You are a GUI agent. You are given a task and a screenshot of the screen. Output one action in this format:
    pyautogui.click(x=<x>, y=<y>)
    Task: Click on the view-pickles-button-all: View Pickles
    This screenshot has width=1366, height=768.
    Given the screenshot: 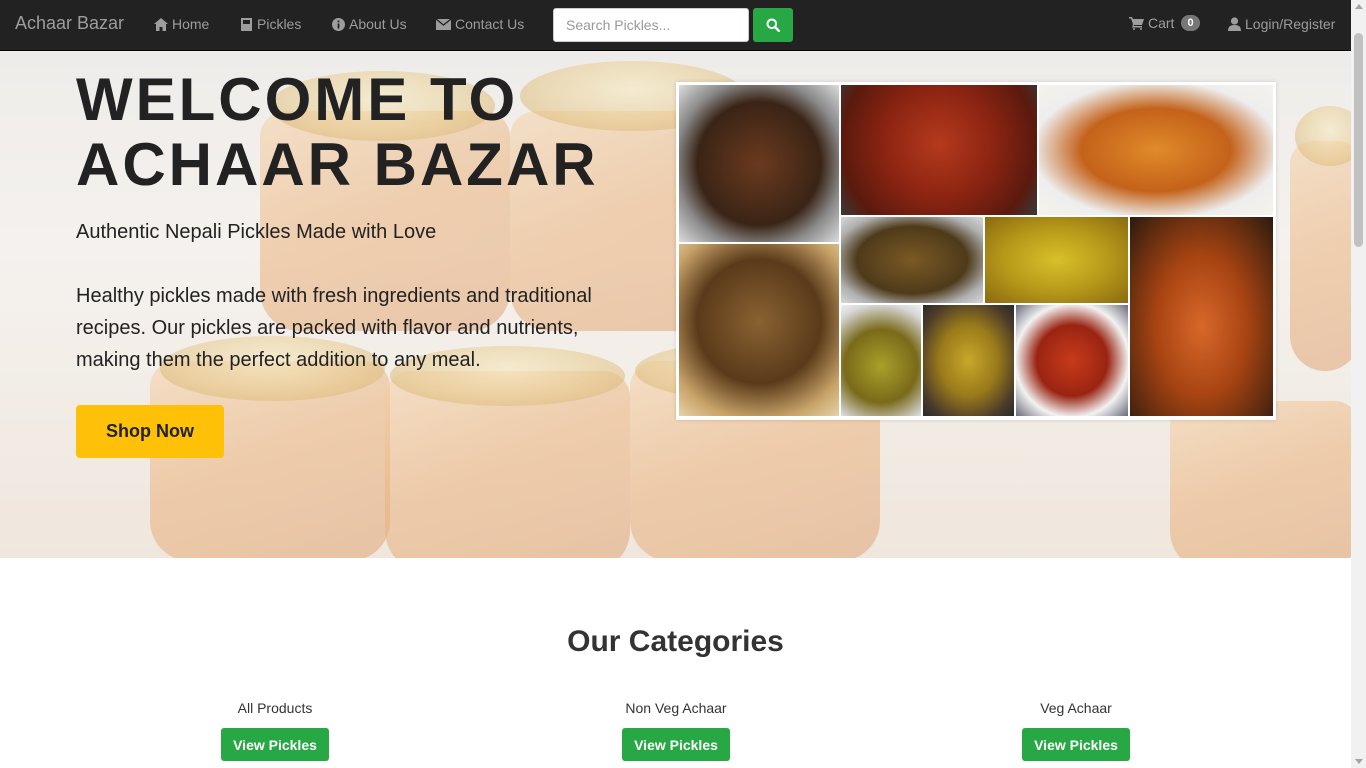 What is the action you would take?
    pyautogui.click(x=275, y=744)
    